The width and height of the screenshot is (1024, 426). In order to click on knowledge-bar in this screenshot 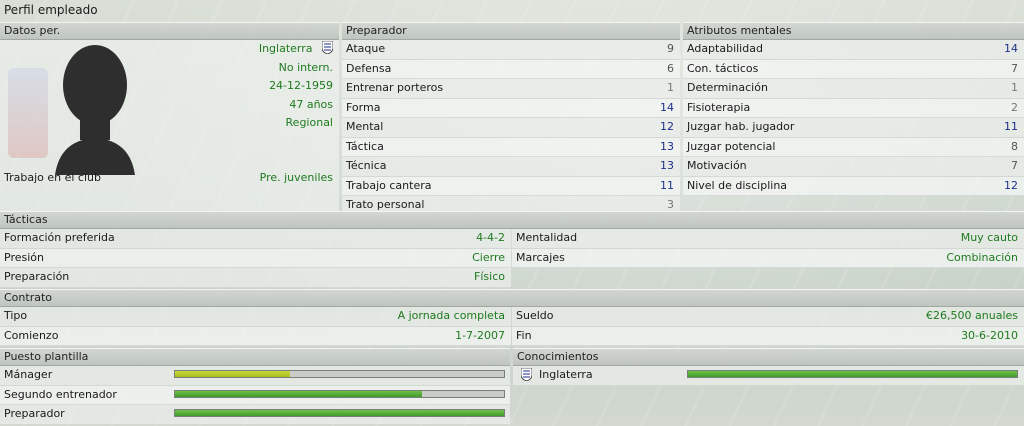, I will do `click(852, 374)`.